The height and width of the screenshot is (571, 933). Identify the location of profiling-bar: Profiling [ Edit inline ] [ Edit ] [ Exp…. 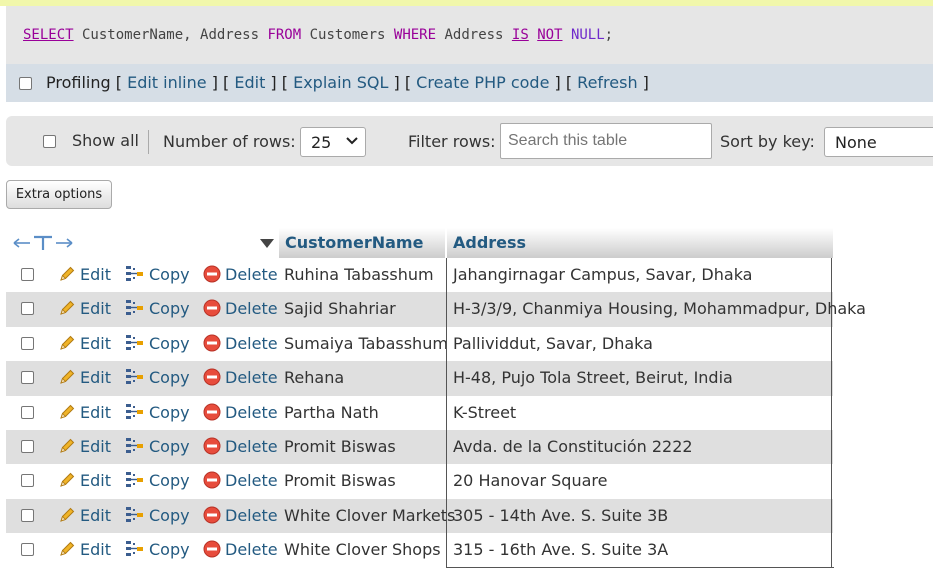
(469, 83).